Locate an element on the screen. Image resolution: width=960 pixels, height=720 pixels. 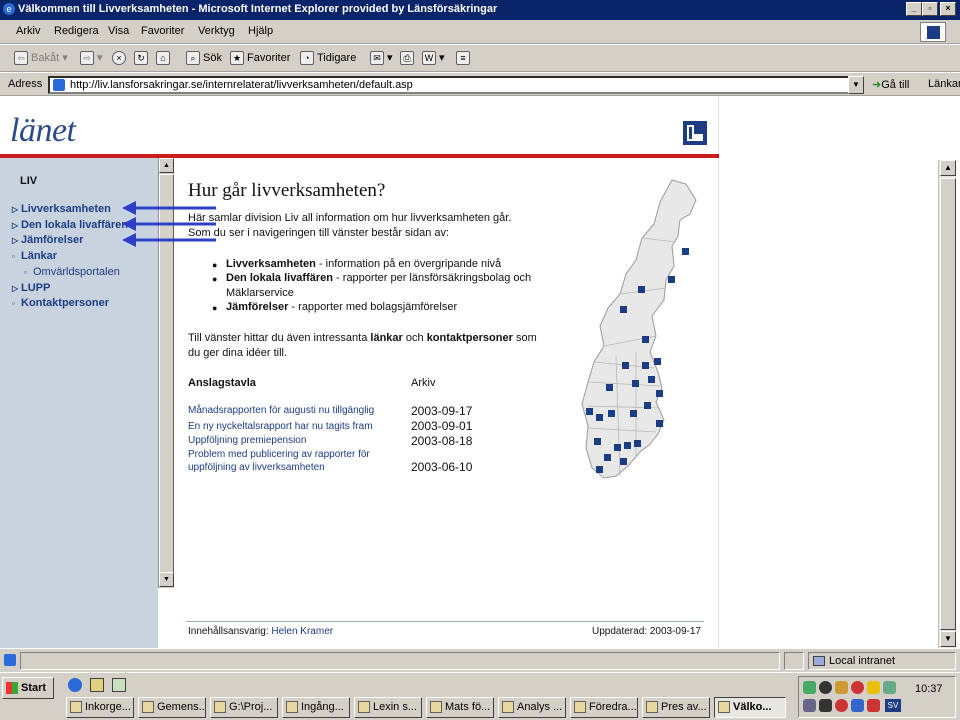
page-scrollbar: ▲ ▼ is located at coordinates (947, 404).